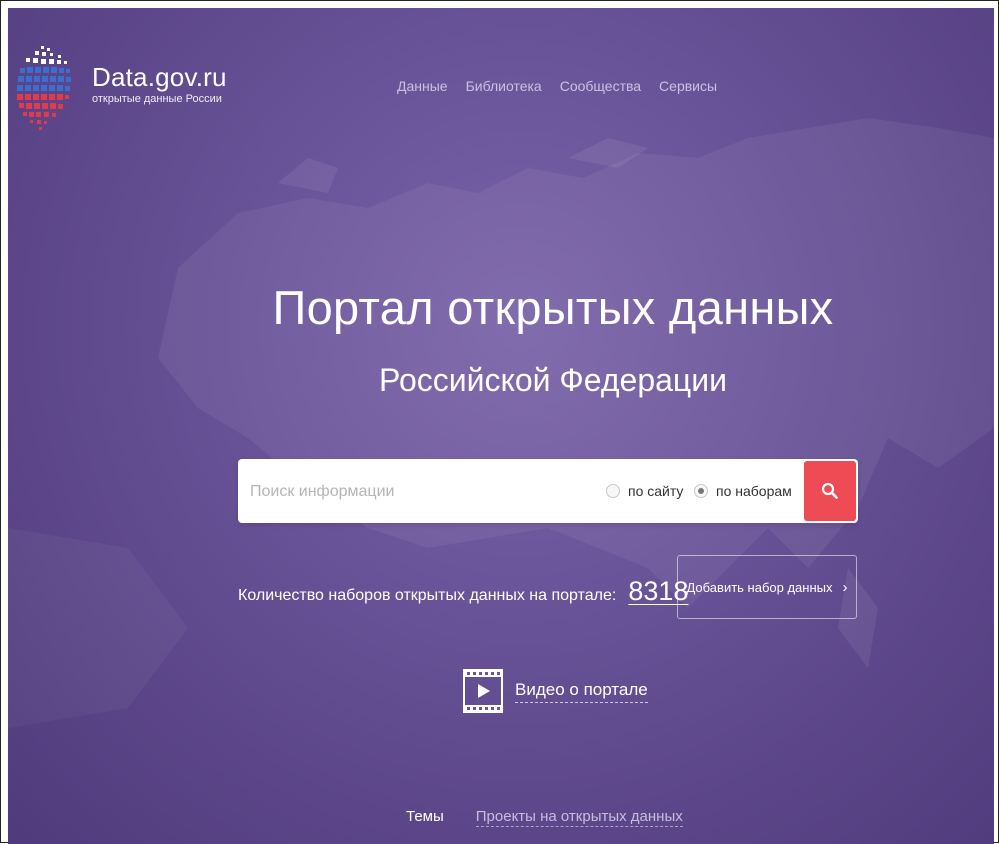 This screenshot has height=844, width=999. I want to click on radio-datasets-dot, so click(701, 491).